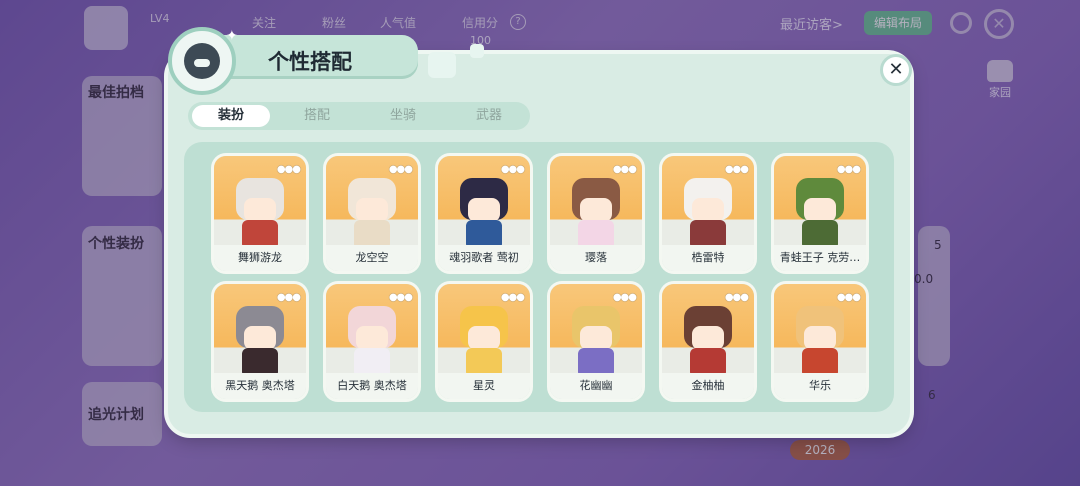 Image resolution: width=1080 pixels, height=486 pixels. I want to click on tab-weapon: 武器, so click(489, 116).